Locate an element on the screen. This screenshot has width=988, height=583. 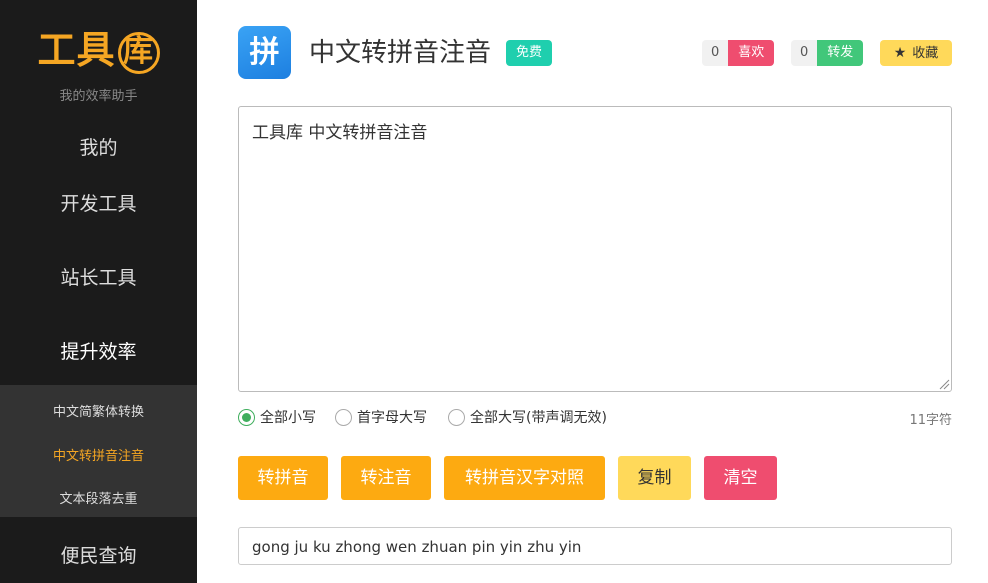
to-zhuyin-button: 转注音 is located at coordinates (386, 478).